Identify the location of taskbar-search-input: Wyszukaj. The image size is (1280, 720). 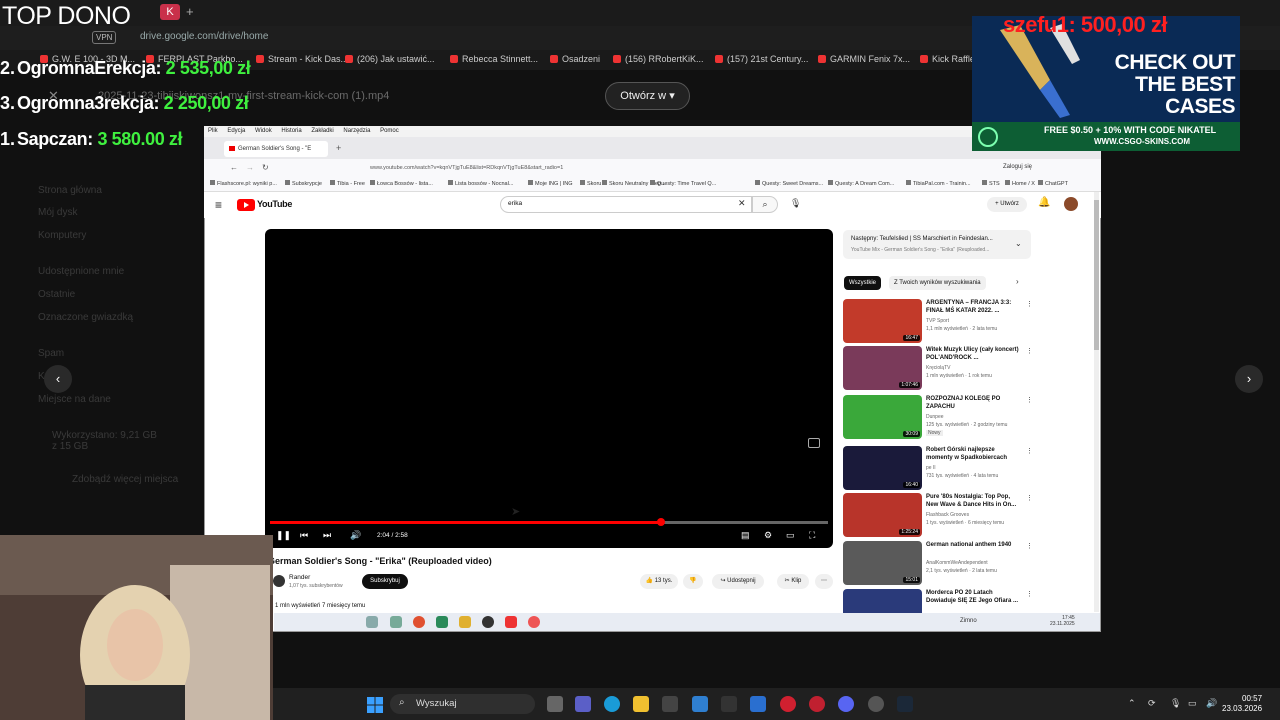
(462, 704).